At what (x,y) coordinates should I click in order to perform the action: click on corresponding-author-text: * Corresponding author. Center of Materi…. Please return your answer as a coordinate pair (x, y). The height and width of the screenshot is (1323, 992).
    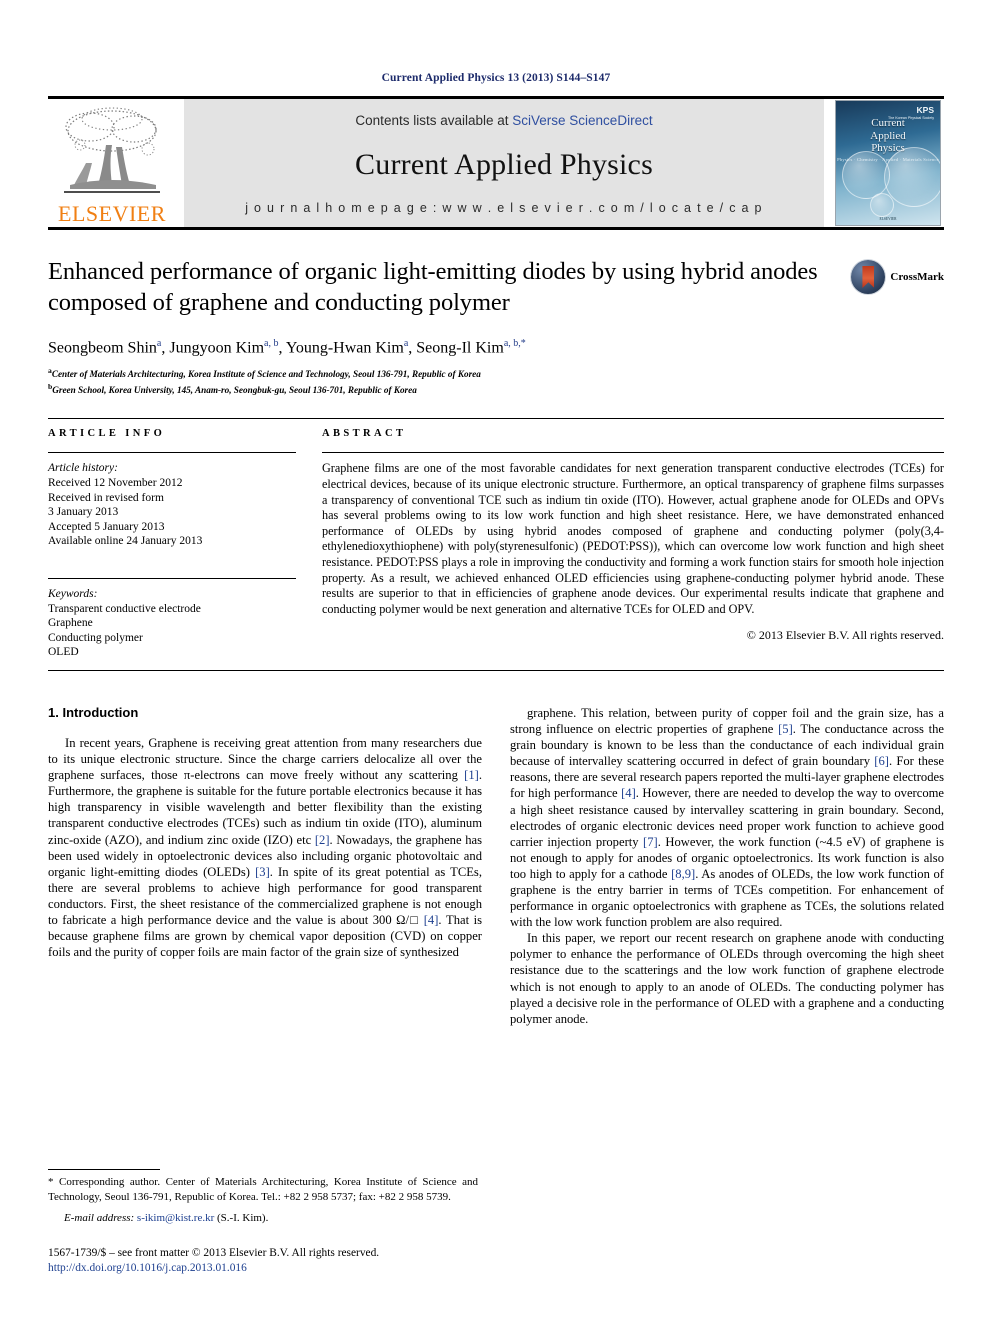
    Looking at the image, I should click on (263, 1189).